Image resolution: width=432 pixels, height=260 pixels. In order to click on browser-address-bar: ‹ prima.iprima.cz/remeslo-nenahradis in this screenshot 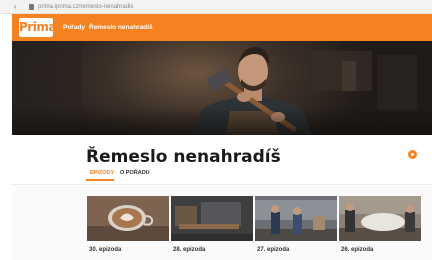, I will do `click(216, 7)`.